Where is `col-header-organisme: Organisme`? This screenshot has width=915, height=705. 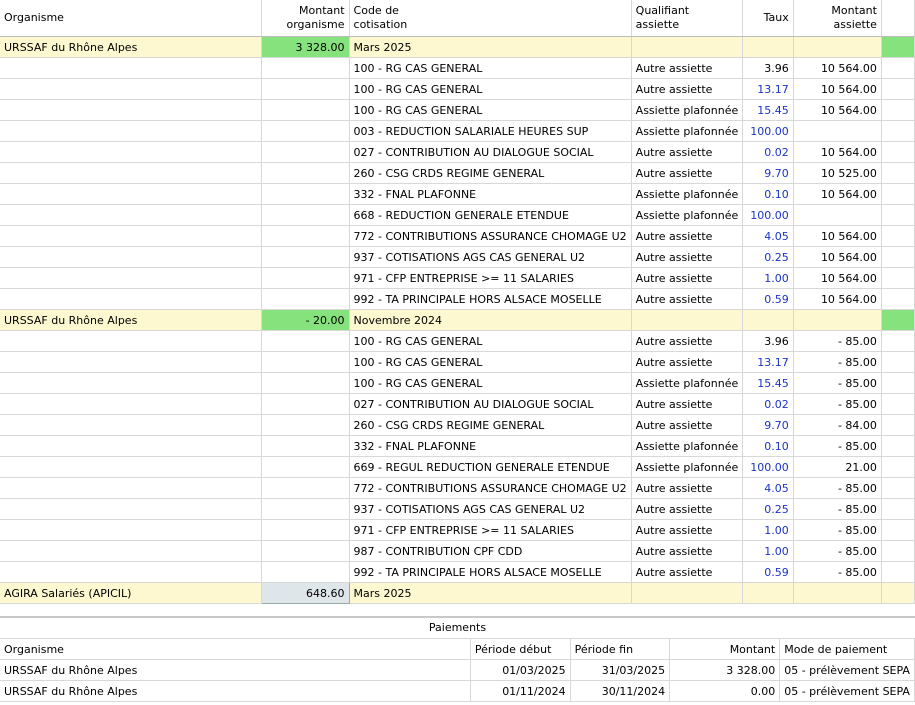
col-header-organisme: Organisme is located at coordinates (131, 18).